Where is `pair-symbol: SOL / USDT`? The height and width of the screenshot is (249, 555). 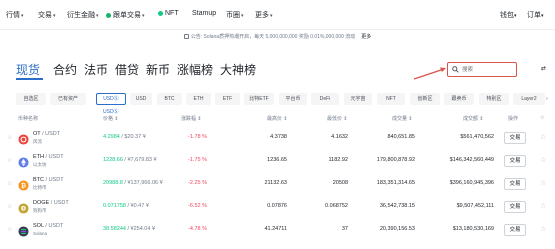 pair-symbol: SOL / USDT is located at coordinates (48, 226).